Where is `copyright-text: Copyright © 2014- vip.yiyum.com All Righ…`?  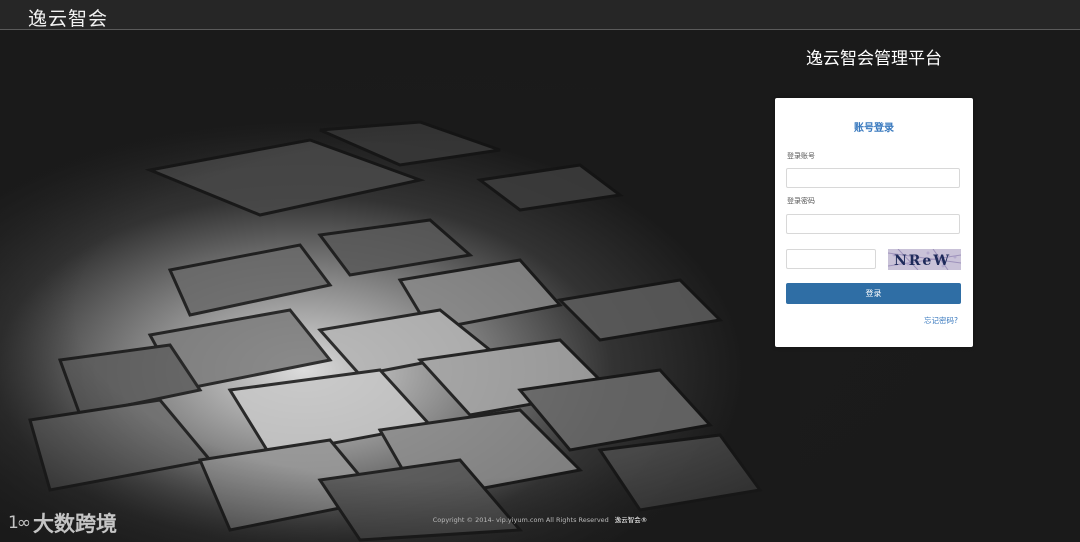
copyright-text: Copyright © 2014- vip.yiyum.com All Righ… is located at coordinates (520, 520).